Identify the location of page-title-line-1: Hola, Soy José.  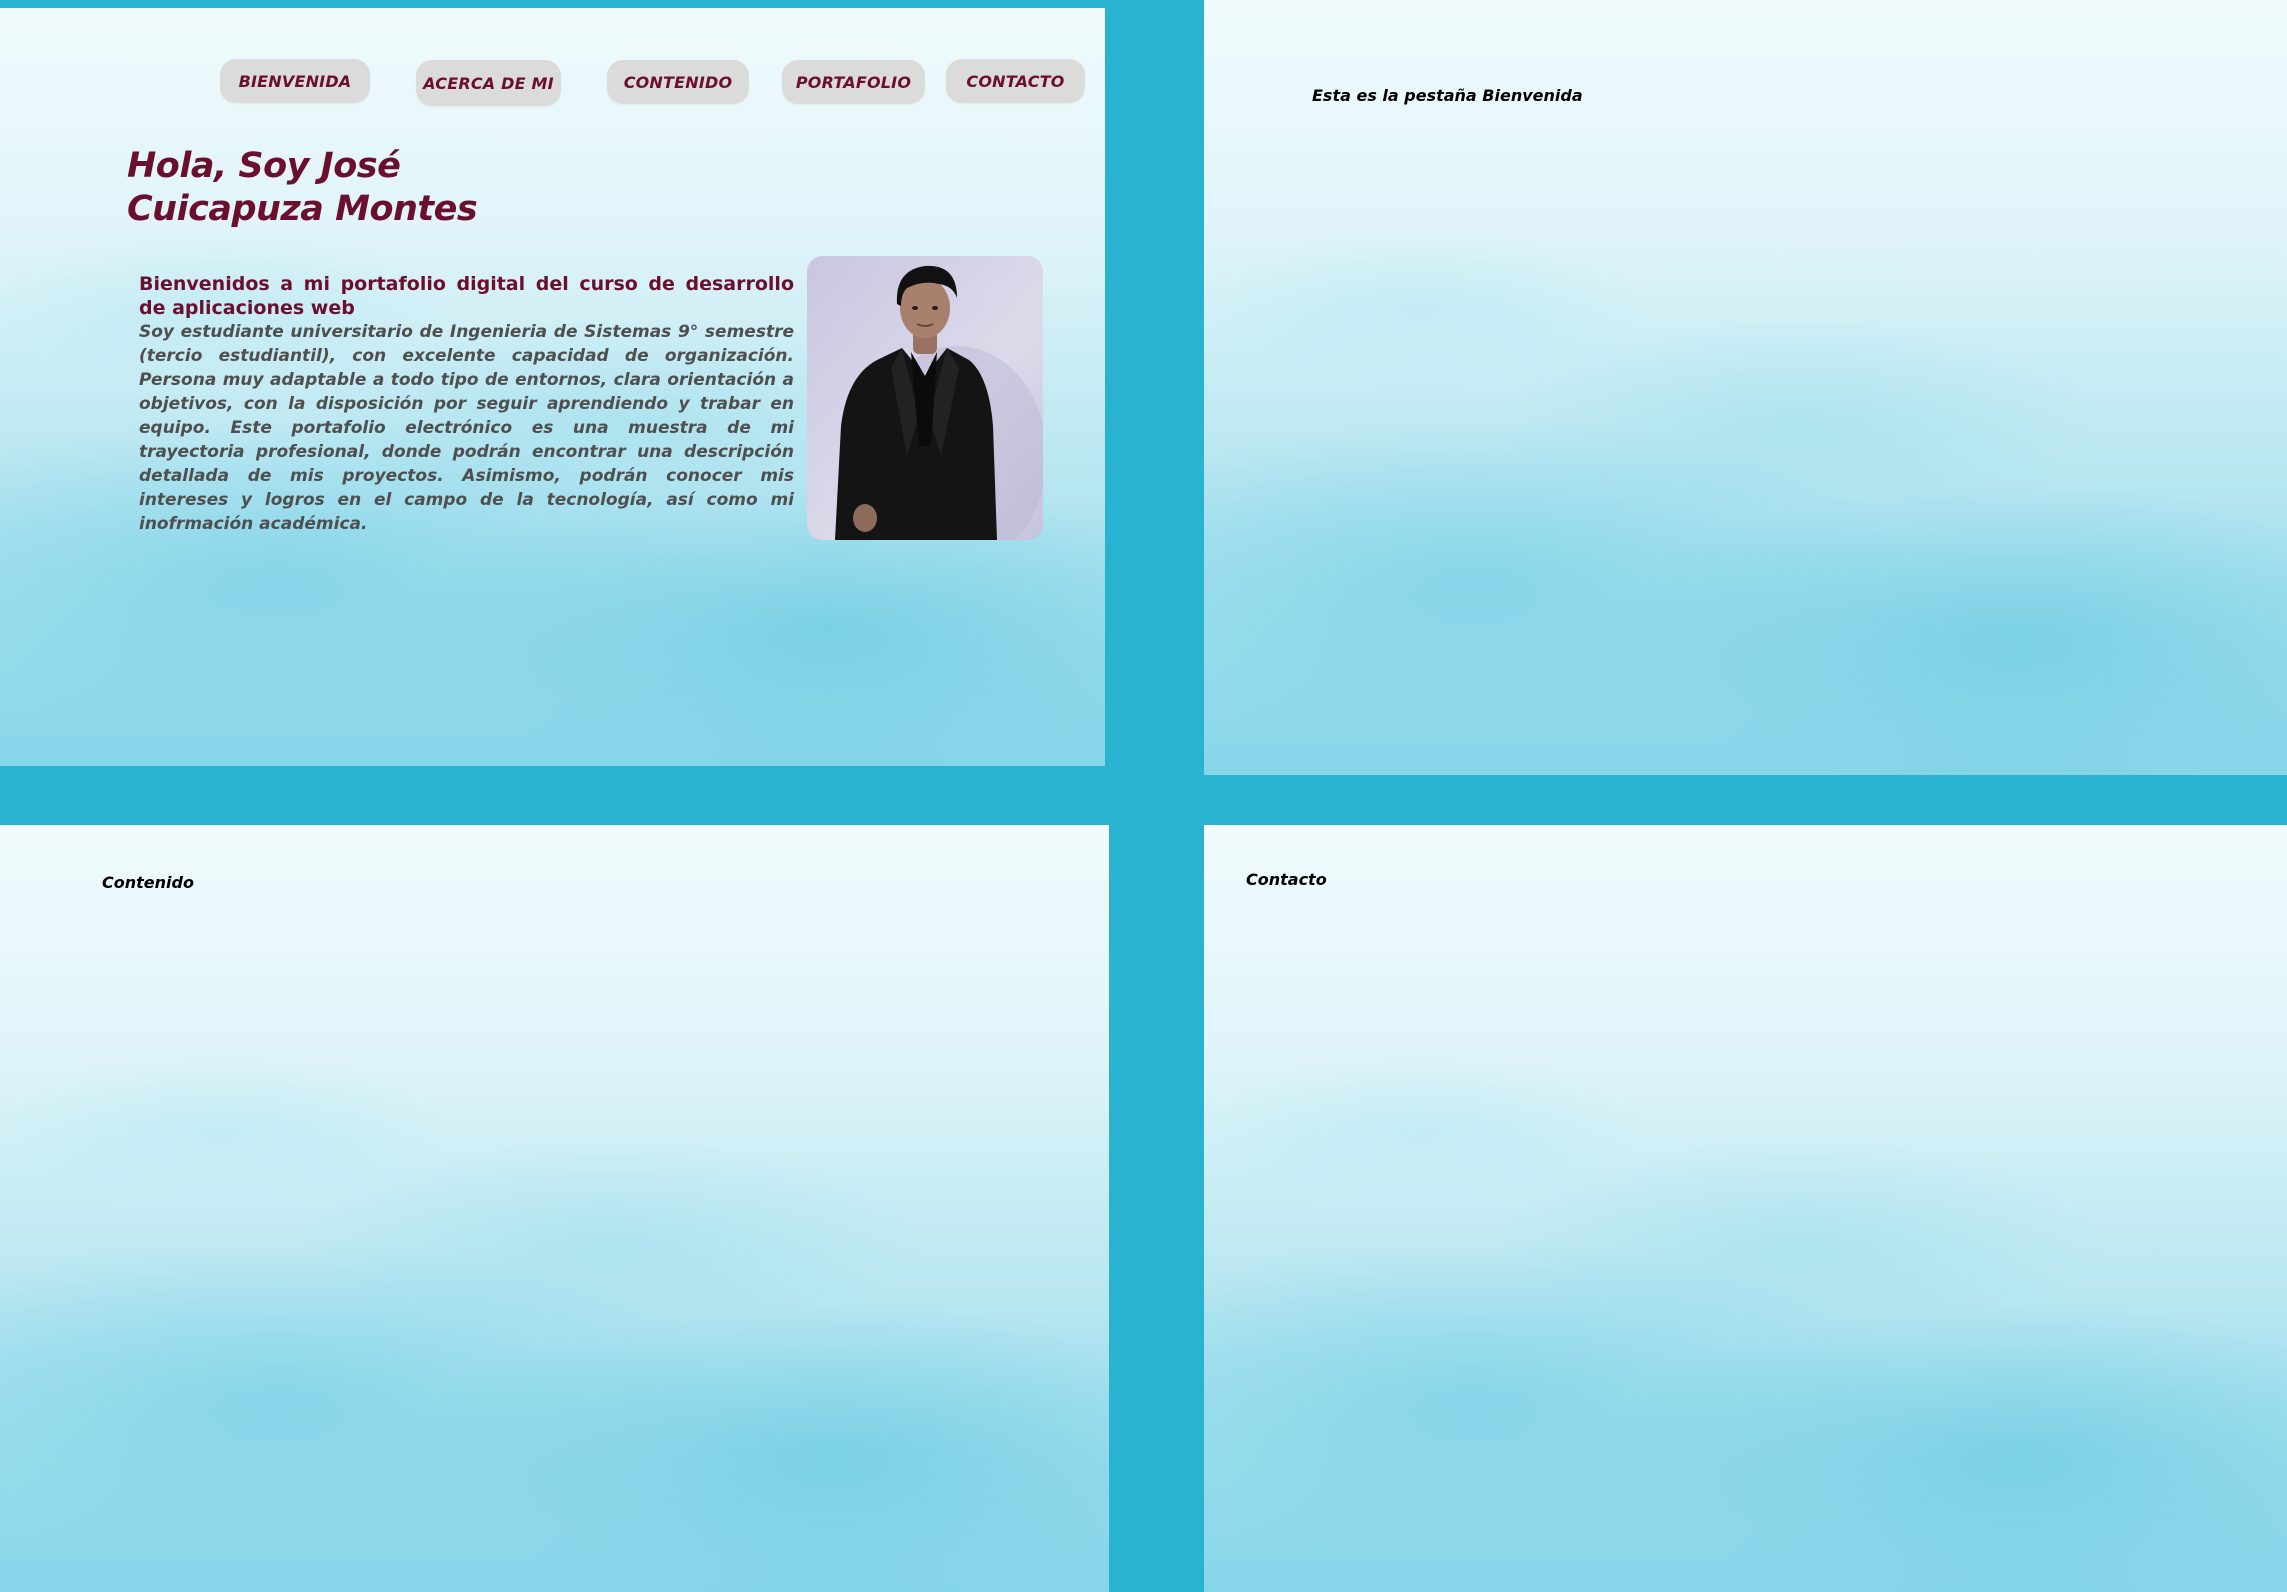
(264, 166).